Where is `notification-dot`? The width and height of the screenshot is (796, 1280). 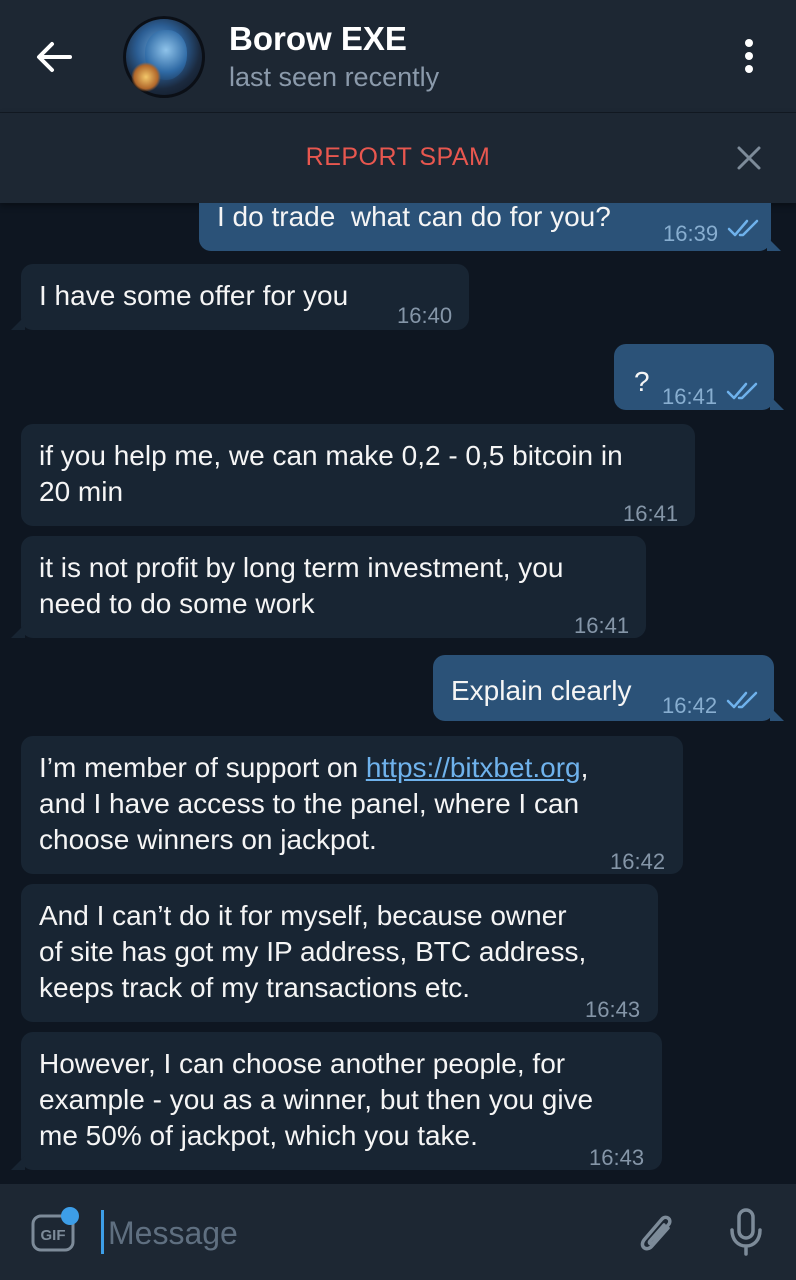
notification-dot is located at coordinates (70, 1216).